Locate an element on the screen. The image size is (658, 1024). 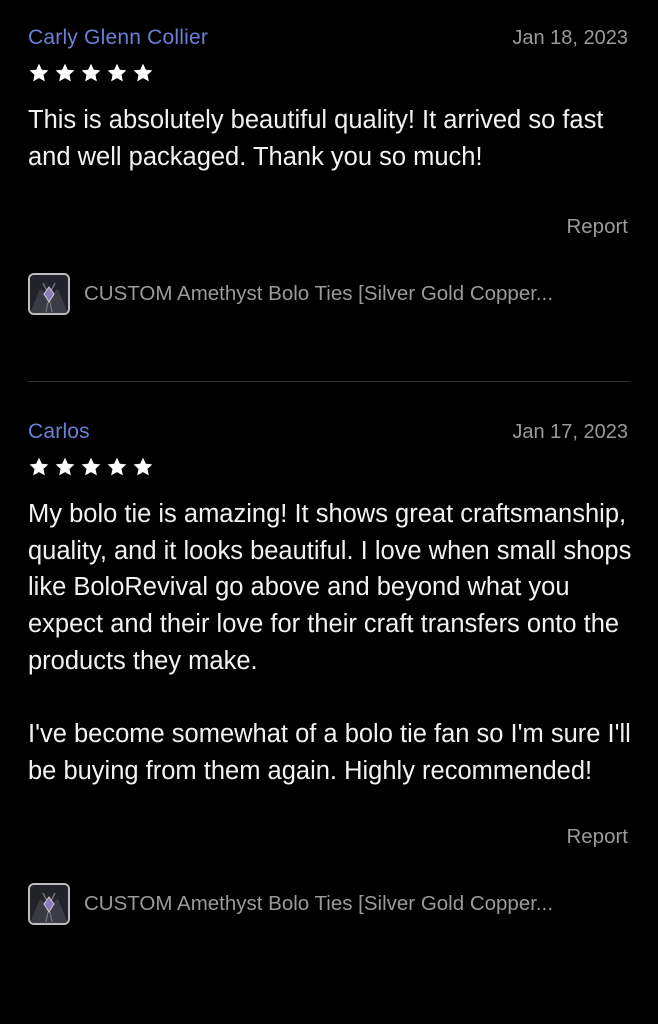
reviewer-name: Carlos is located at coordinates (59, 432).